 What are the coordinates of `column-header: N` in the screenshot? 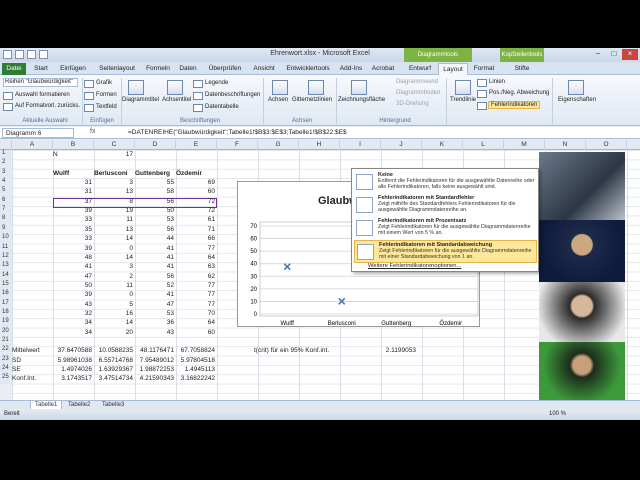 It's located at (565, 145).